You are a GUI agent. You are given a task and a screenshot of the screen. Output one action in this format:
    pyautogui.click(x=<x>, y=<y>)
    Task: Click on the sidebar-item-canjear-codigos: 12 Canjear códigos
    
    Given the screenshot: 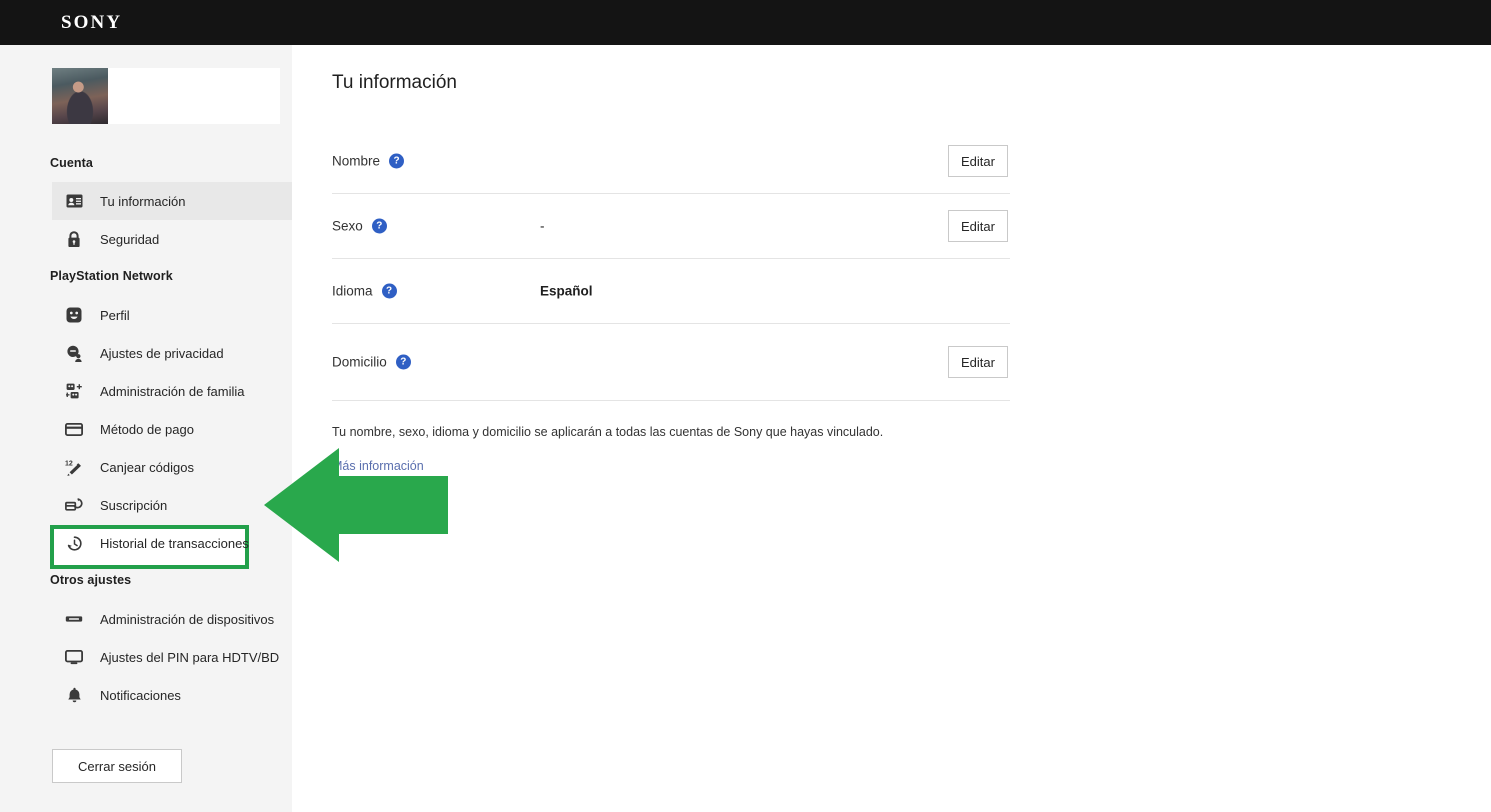 What is the action you would take?
    pyautogui.click(x=172, y=467)
    